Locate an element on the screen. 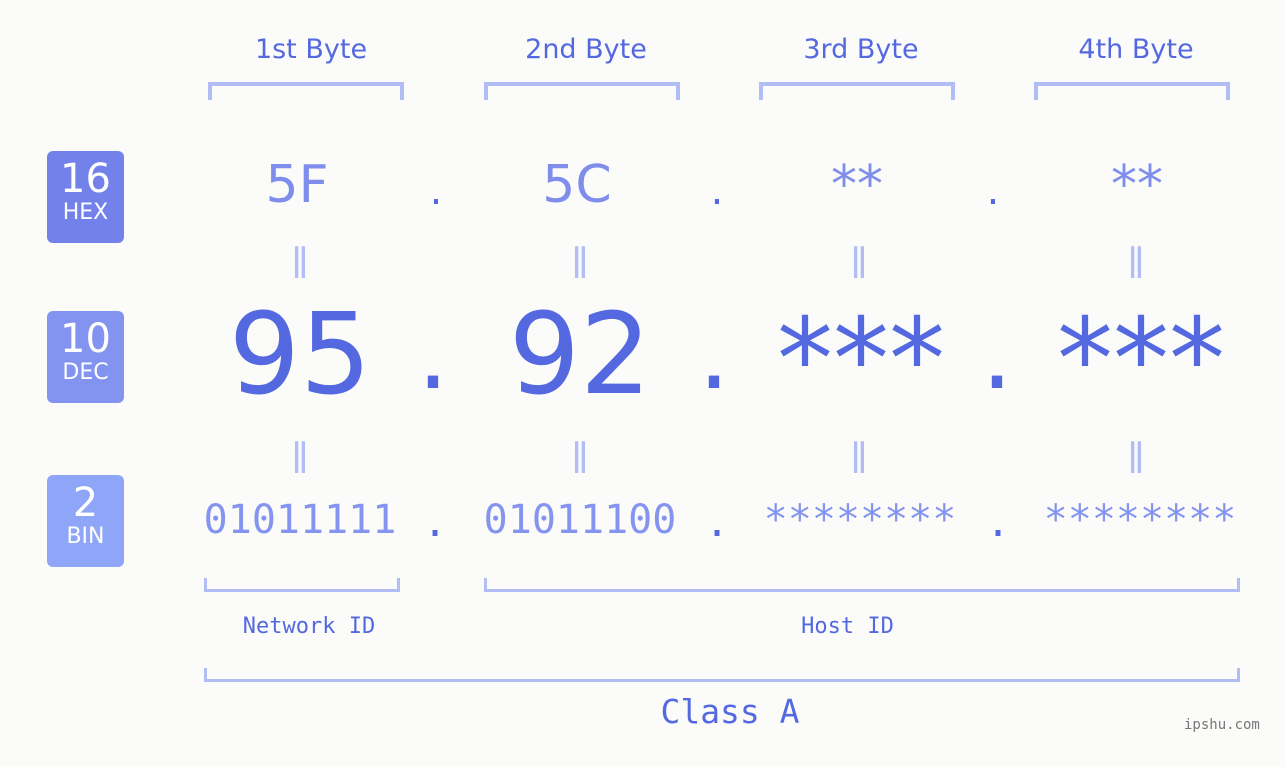  header-byte-4: 4th Byte is located at coordinates (1136, 49).